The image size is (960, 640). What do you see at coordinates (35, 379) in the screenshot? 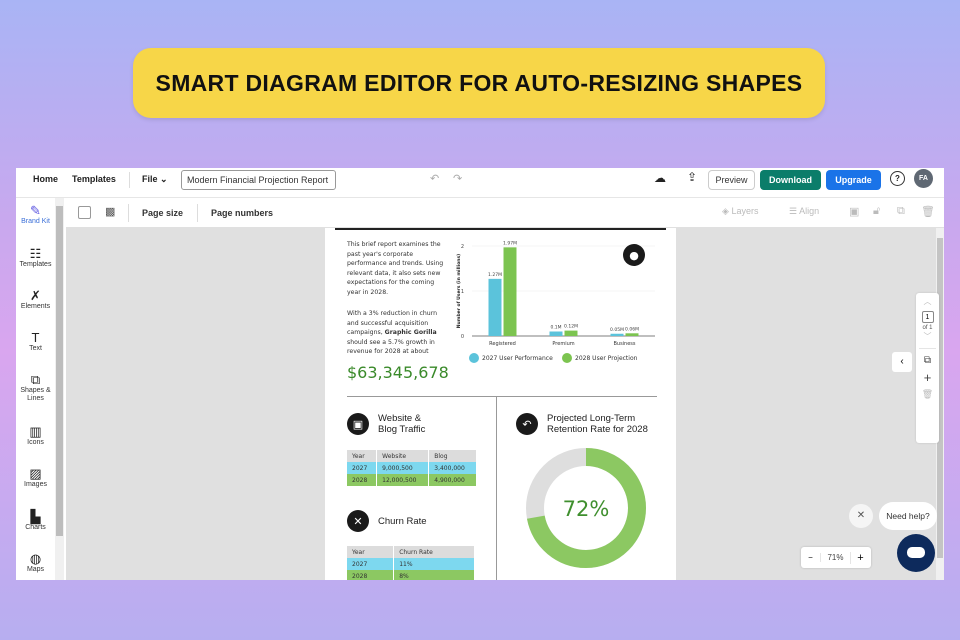
I see `shapes-icon: ⧉` at bounding box center [35, 379].